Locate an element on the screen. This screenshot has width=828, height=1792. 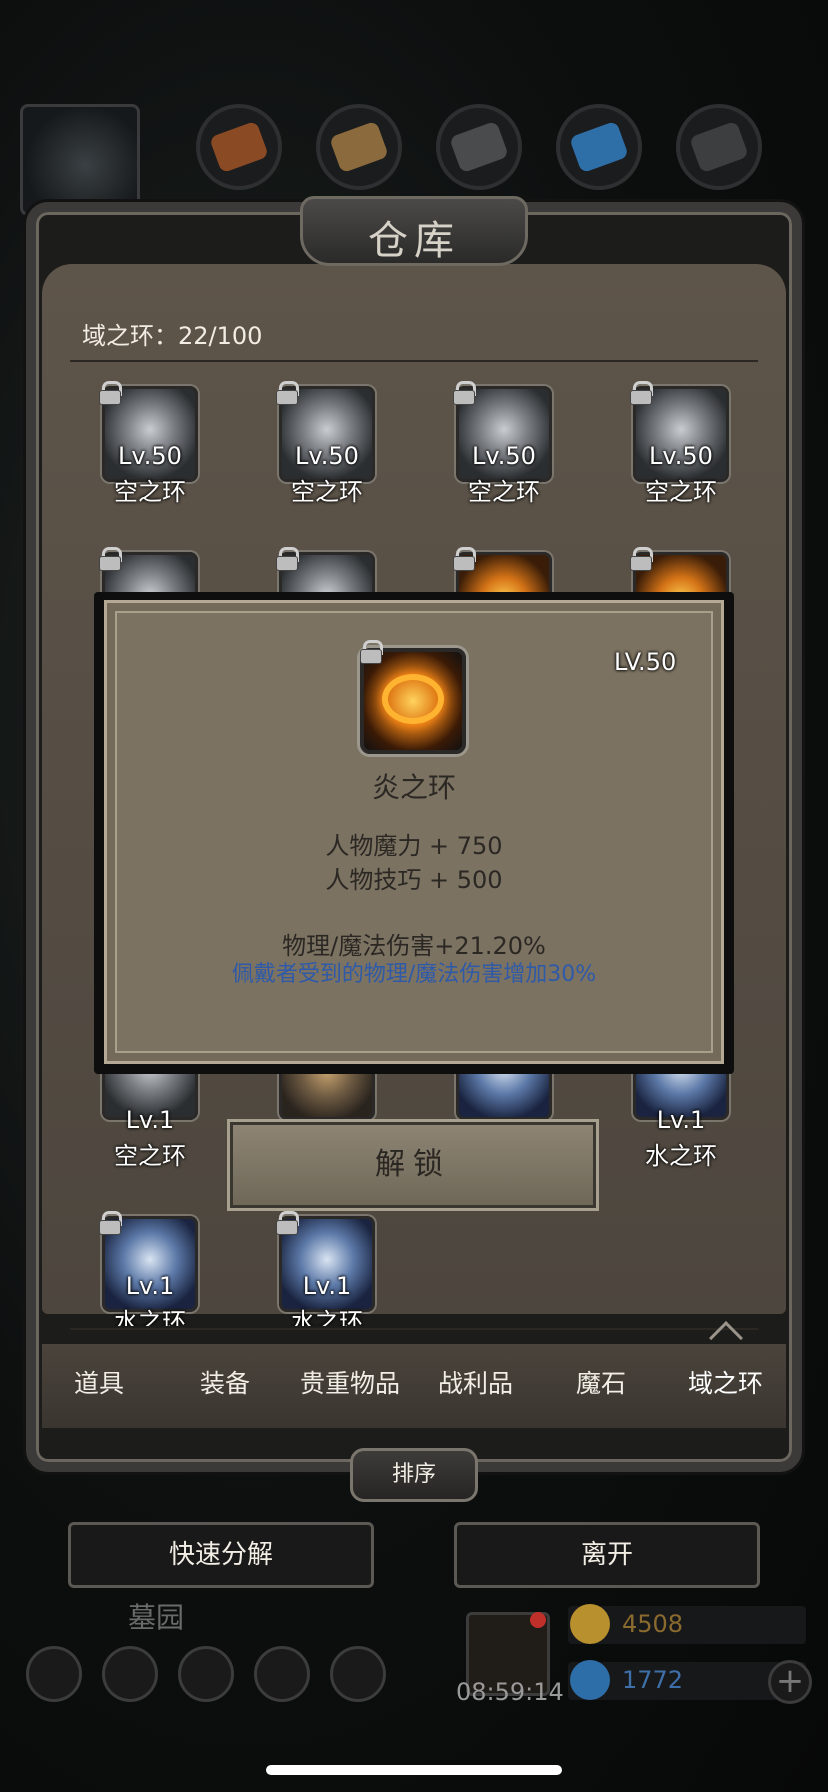
item-stat: 人物魔力 + 750 is located at coordinates (414, 846).